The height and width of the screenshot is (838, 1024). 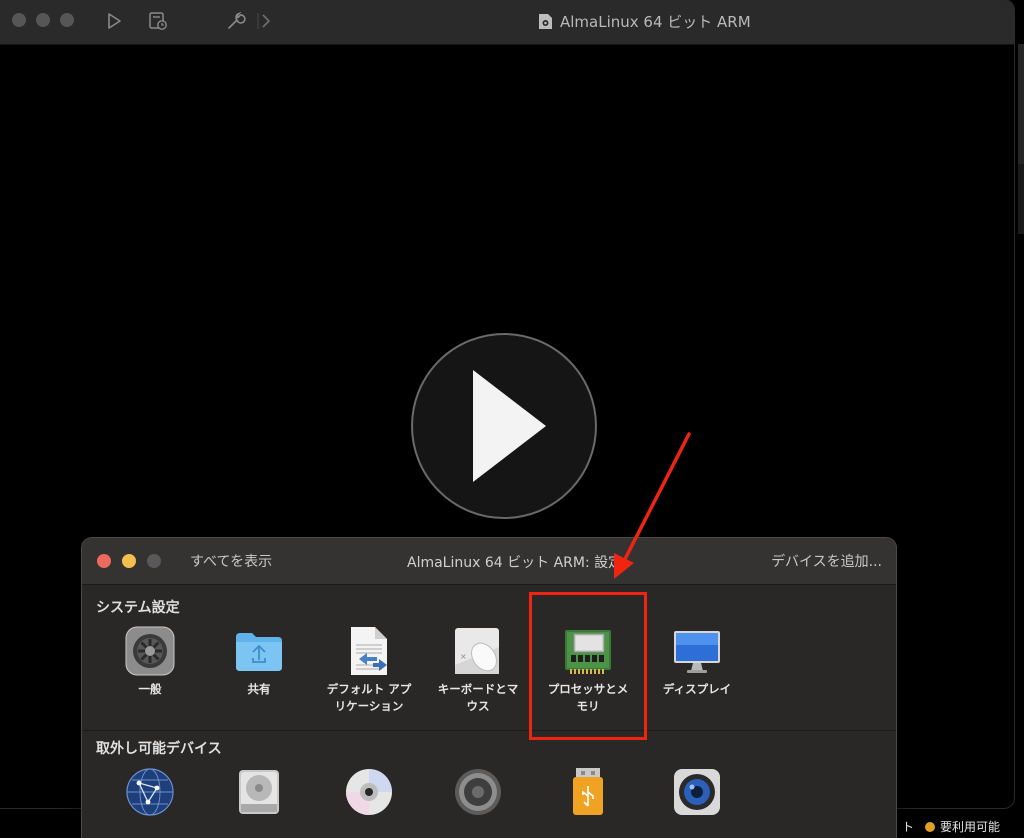 I want to click on background-text-fragment: ト, so click(x=908, y=827).